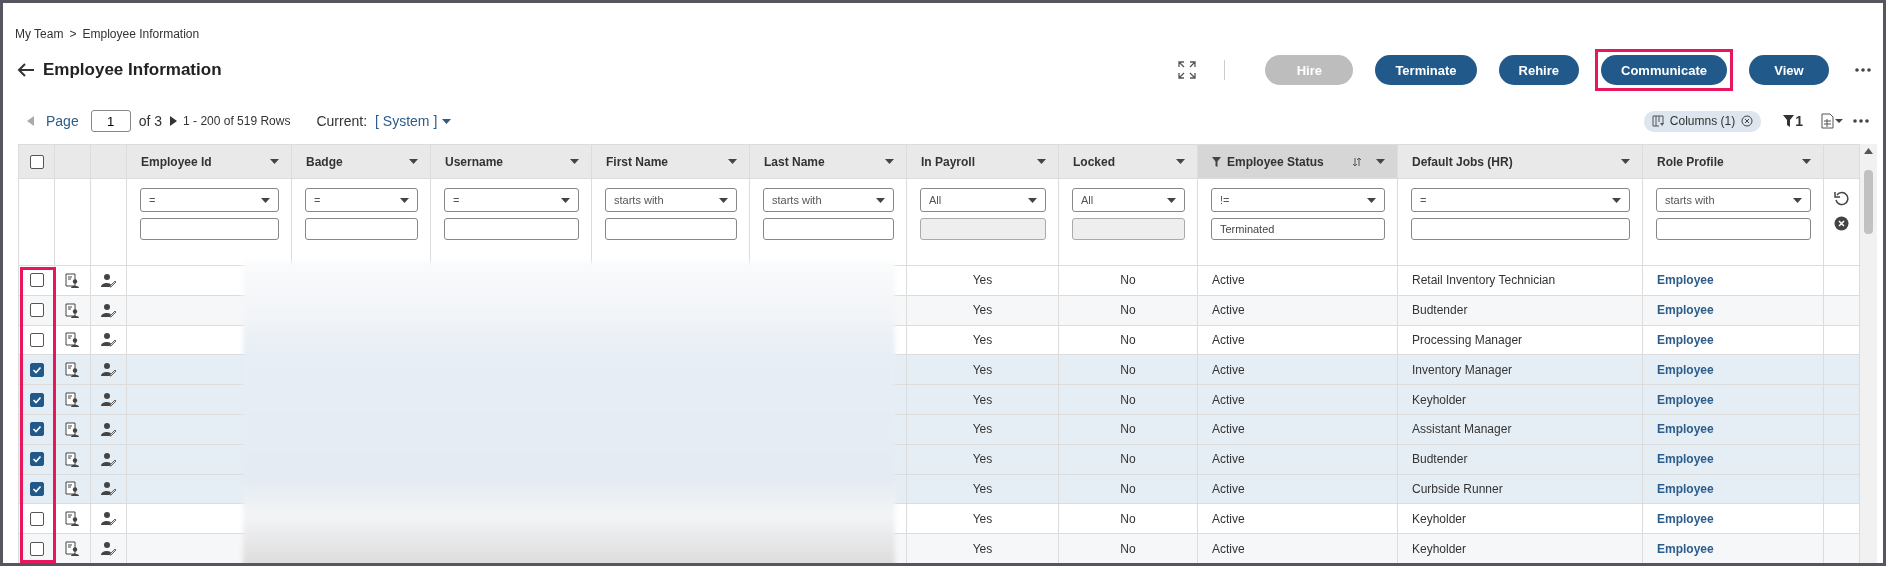  What do you see at coordinates (1868, 151) in the screenshot?
I see `scroll-up-icon` at bounding box center [1868, 151].